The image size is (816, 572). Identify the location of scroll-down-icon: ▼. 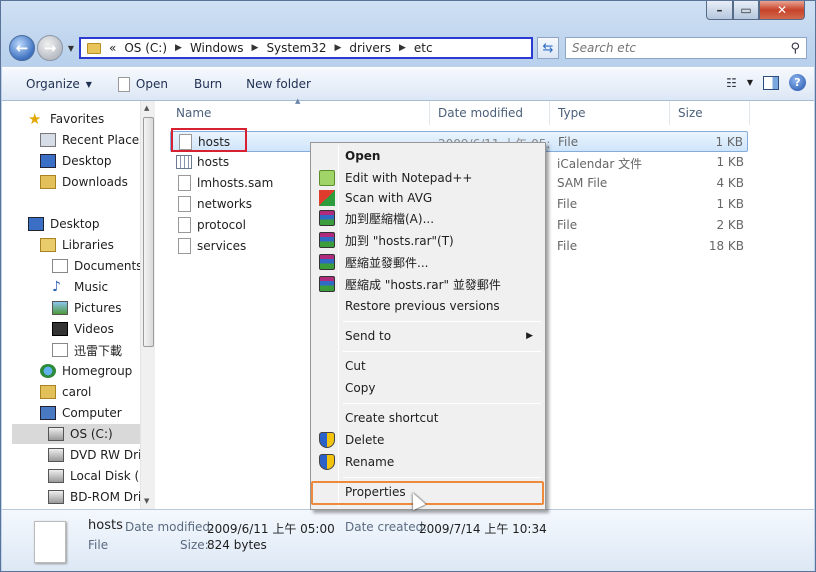
(146, 501).